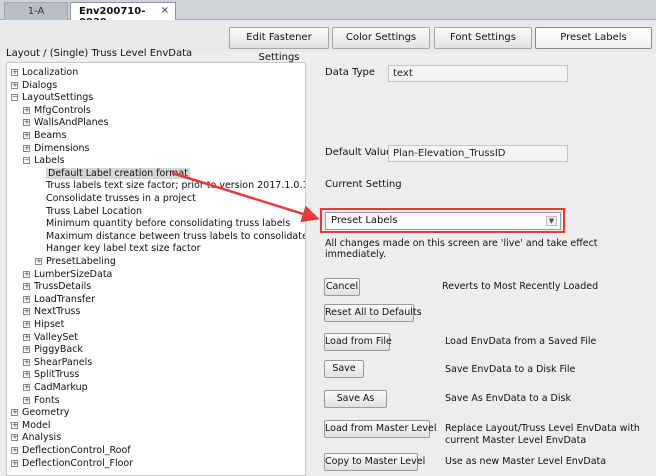 This screenshot has height=476, width=656. Describe the element at coordinates (62, 110) in the screenshot. I see `tree-item-label: MfgControls` at that location.